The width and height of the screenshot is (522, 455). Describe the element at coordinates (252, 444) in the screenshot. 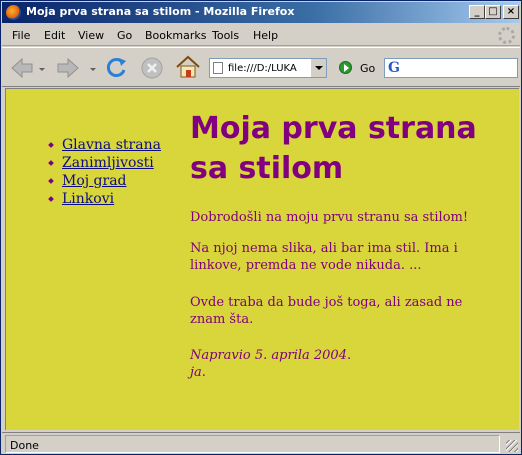

I see `status-text: Done` at that location.